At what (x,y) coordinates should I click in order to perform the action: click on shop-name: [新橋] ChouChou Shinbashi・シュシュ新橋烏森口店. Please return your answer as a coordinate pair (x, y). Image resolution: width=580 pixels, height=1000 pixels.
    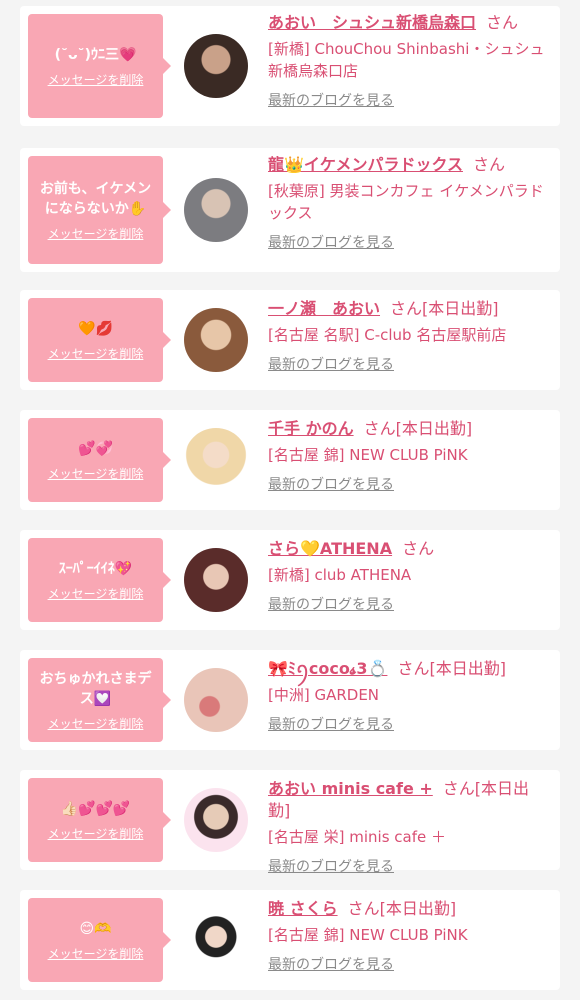
    Looking at the image, I should click on (406, 60).